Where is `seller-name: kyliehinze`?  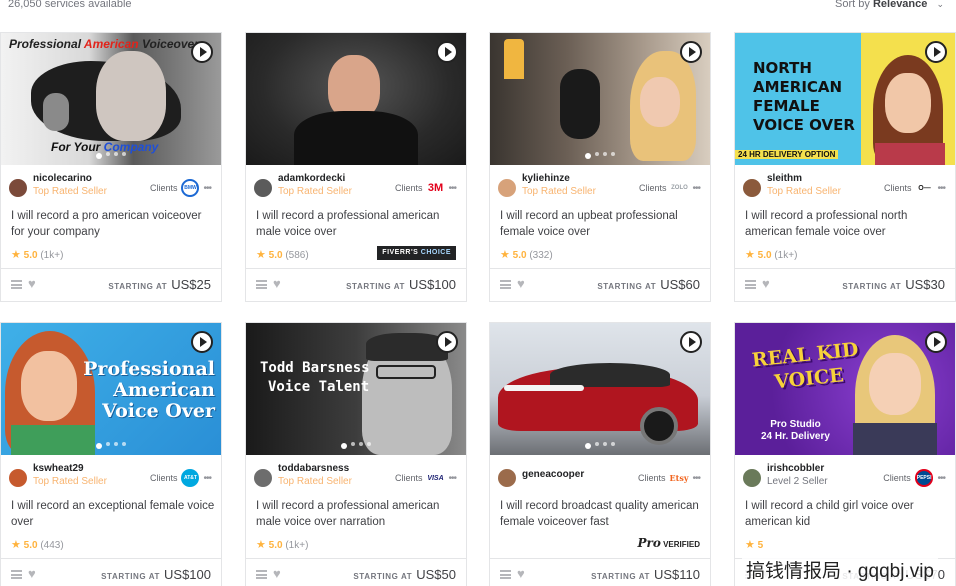 seller-name: kyliehinze is located at coordinates (546, 178).